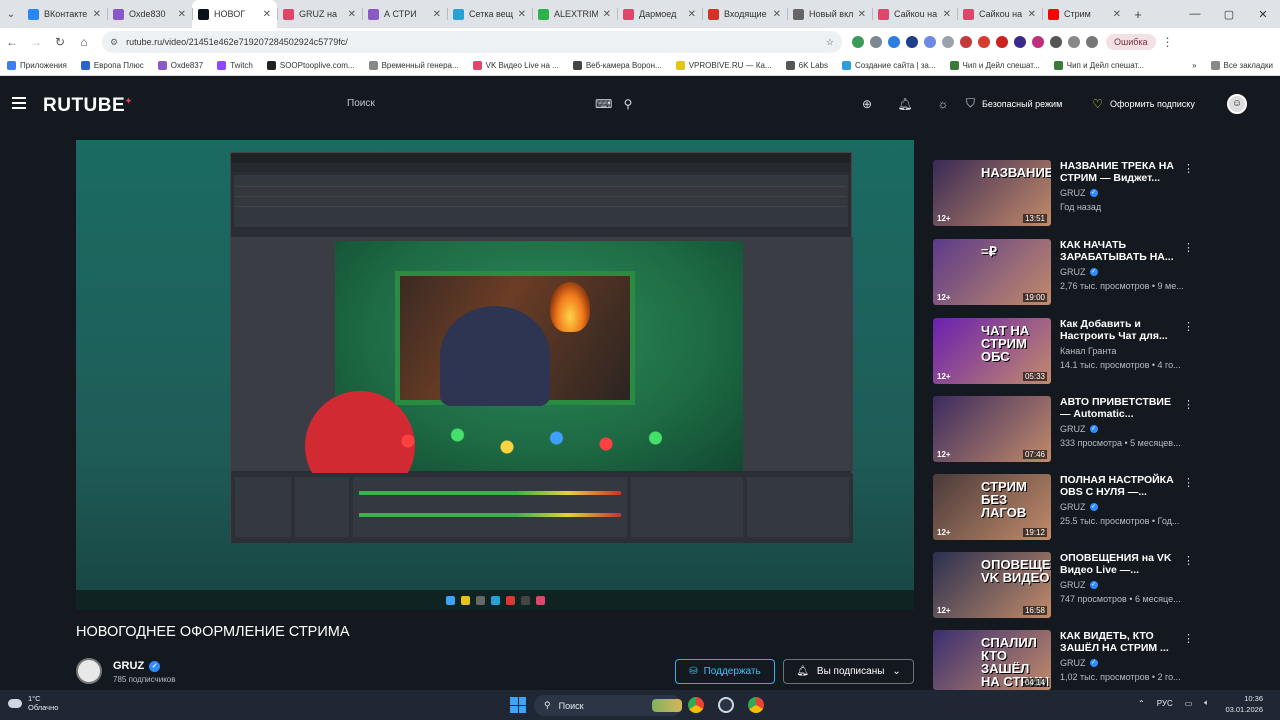 Image resolution: width=1280 pixels, height=720 pixels. I want to click on menu-icon, so click(19, 104).